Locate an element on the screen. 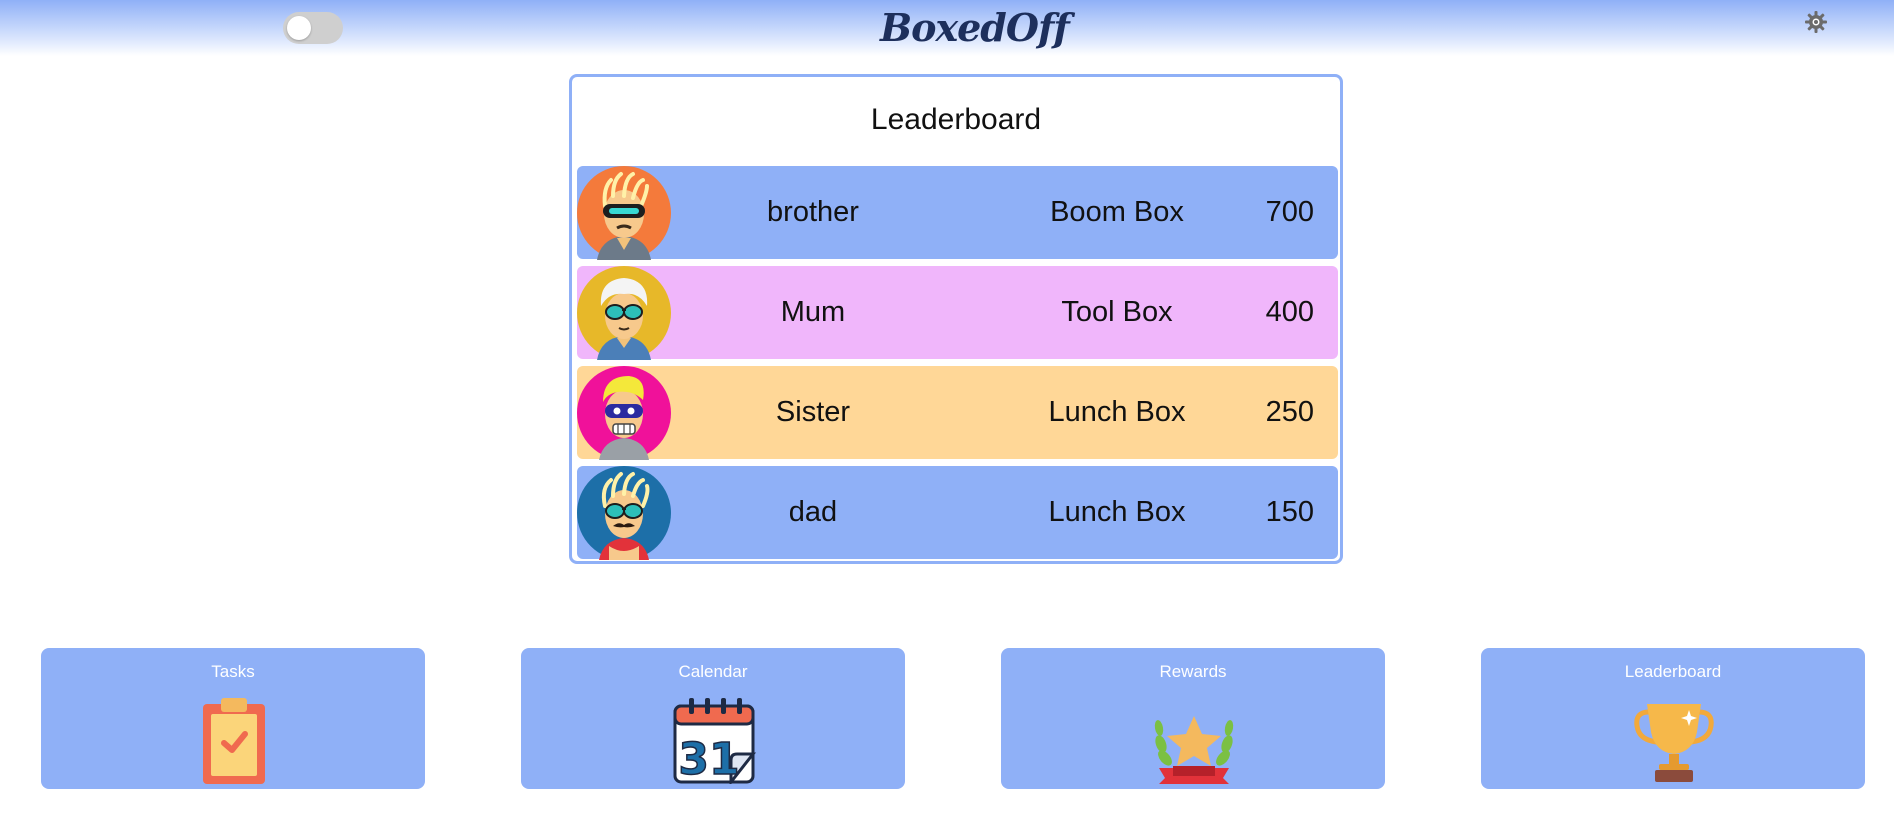 The height and width of the screenshot is (832, 1894). leaderboard-row: brother Boom Box 700 is located at coordinates (957, 213).